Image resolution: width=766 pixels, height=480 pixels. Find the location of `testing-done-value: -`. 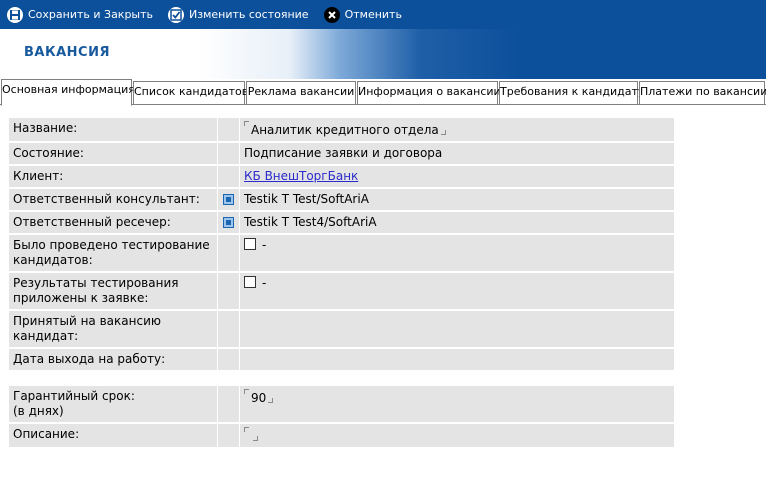

testing-done-value: - is located at coordinates (264, 245).